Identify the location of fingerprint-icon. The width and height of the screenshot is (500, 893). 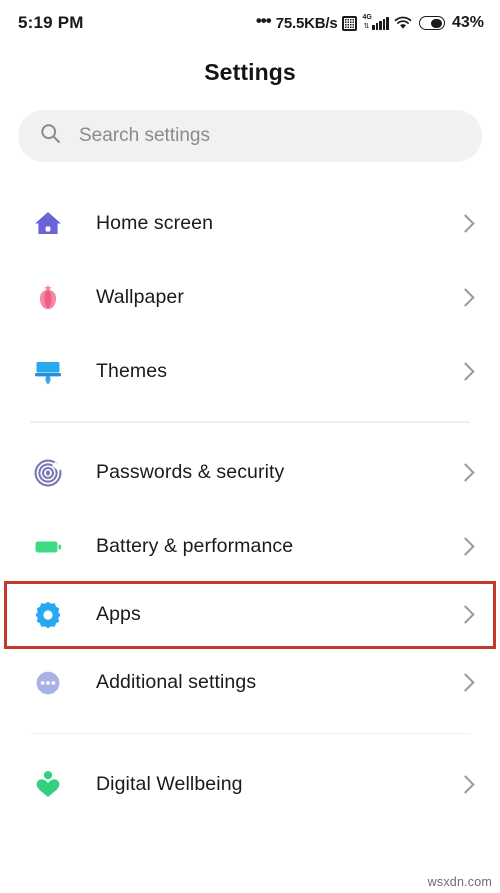
(48, 473).